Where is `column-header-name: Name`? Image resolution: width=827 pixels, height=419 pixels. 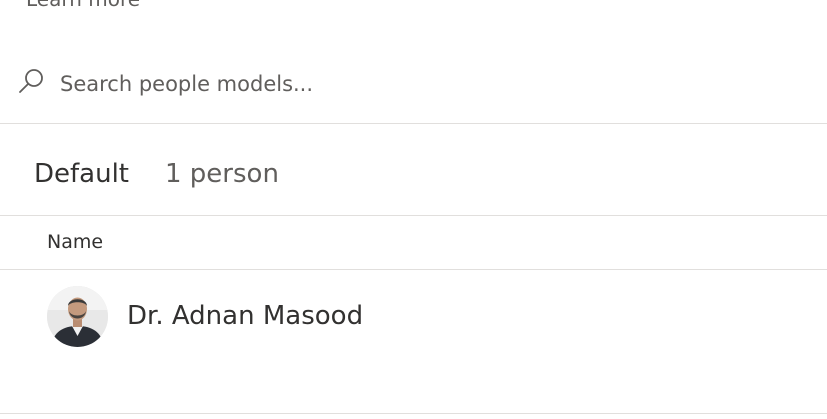 column-header-name: Name is located at coordinates (75, 242).